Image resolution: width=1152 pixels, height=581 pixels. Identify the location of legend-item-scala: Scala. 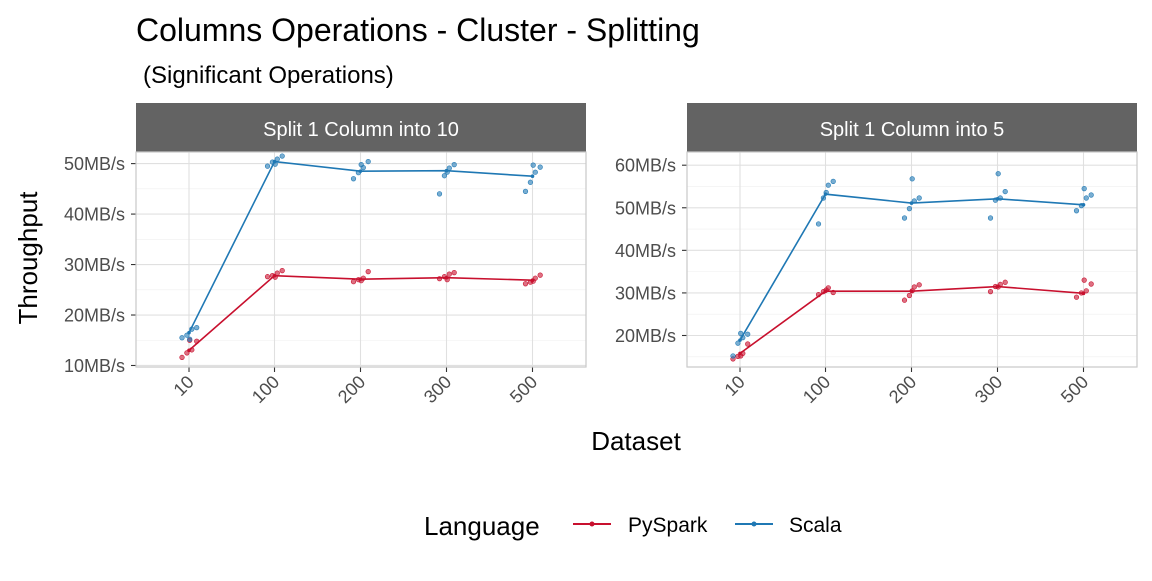
(788, 525).